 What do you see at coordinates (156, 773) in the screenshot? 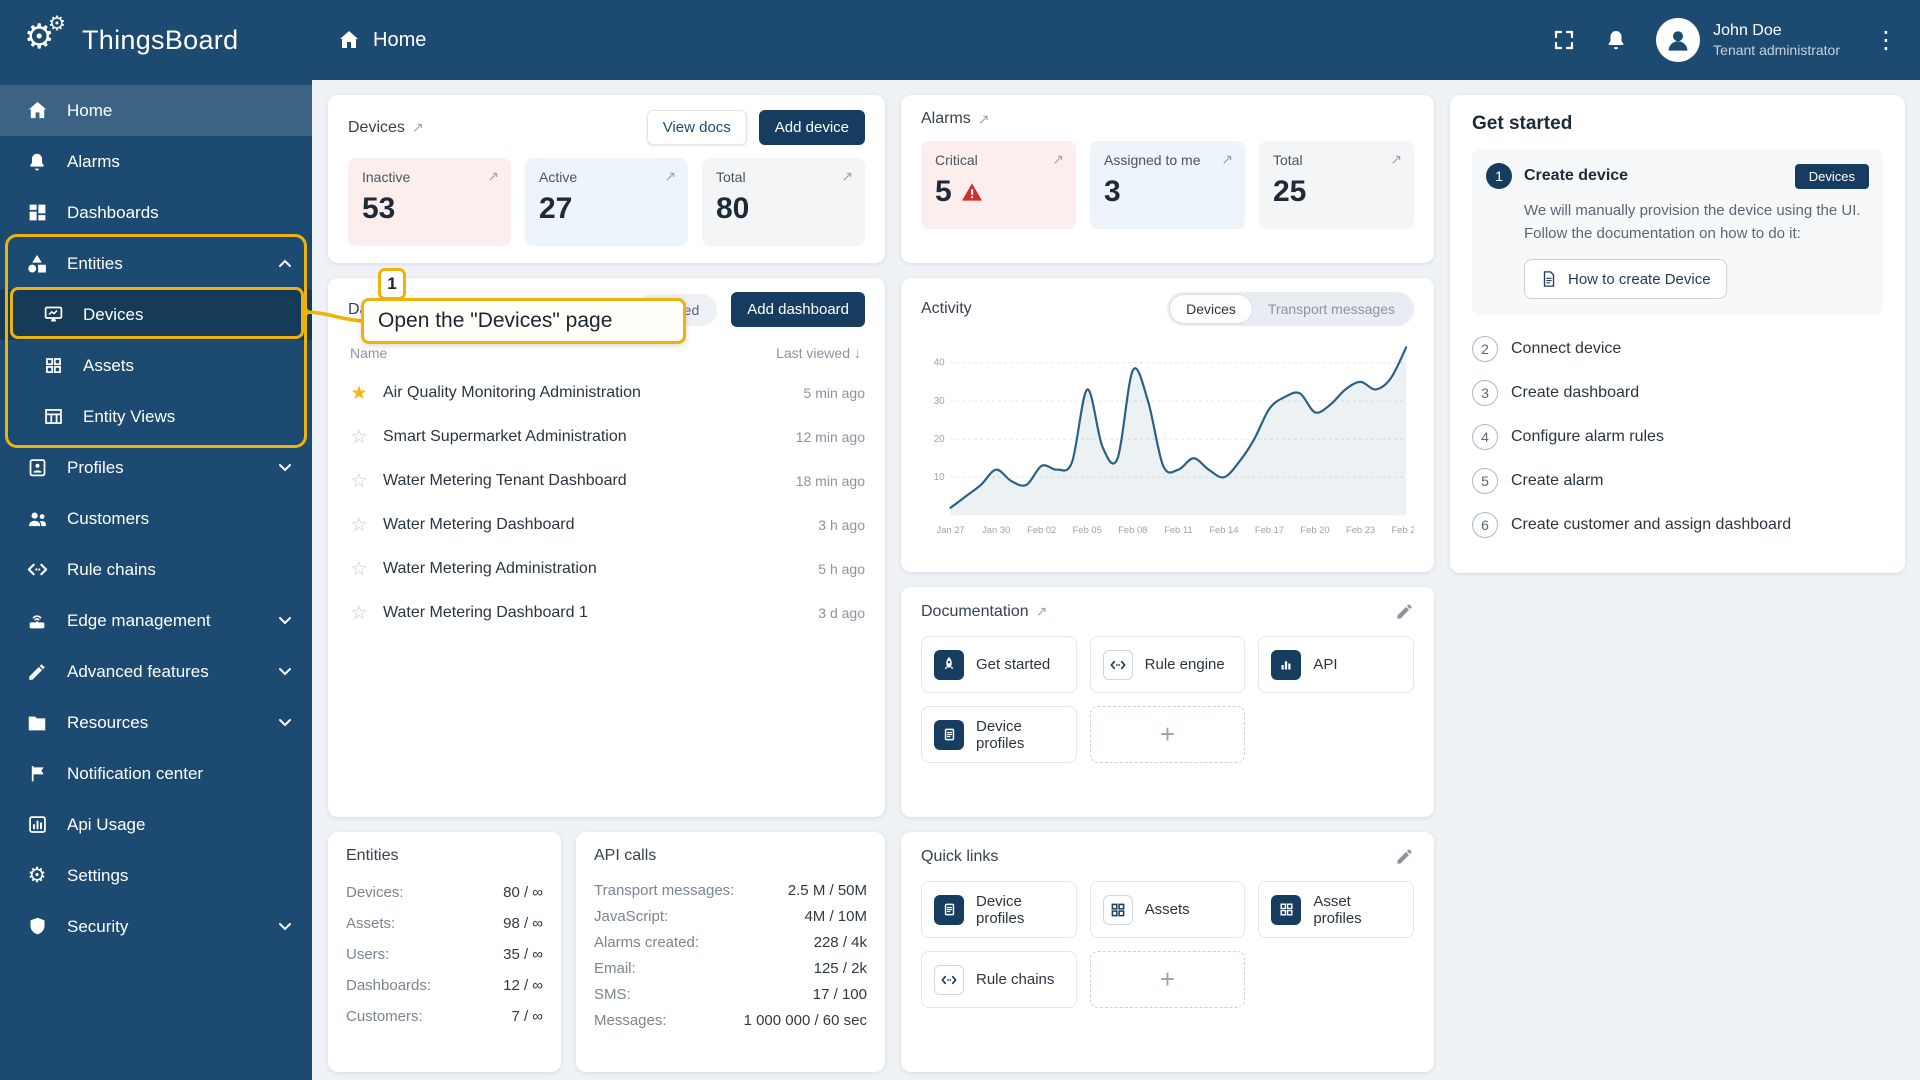
I see `sidebar-item-notification-center: Notification center` at bounding box center [156, 773].